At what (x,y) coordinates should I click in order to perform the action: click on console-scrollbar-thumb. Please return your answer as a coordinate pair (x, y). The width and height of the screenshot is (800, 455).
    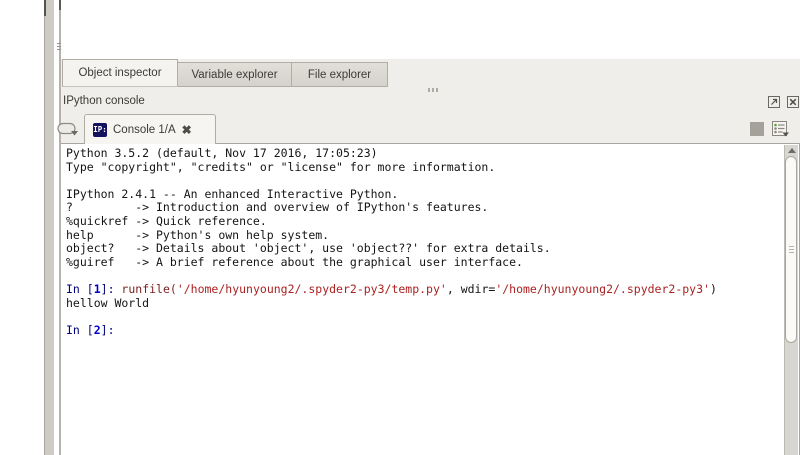
    Looking at the image, I should click on (791, 249).